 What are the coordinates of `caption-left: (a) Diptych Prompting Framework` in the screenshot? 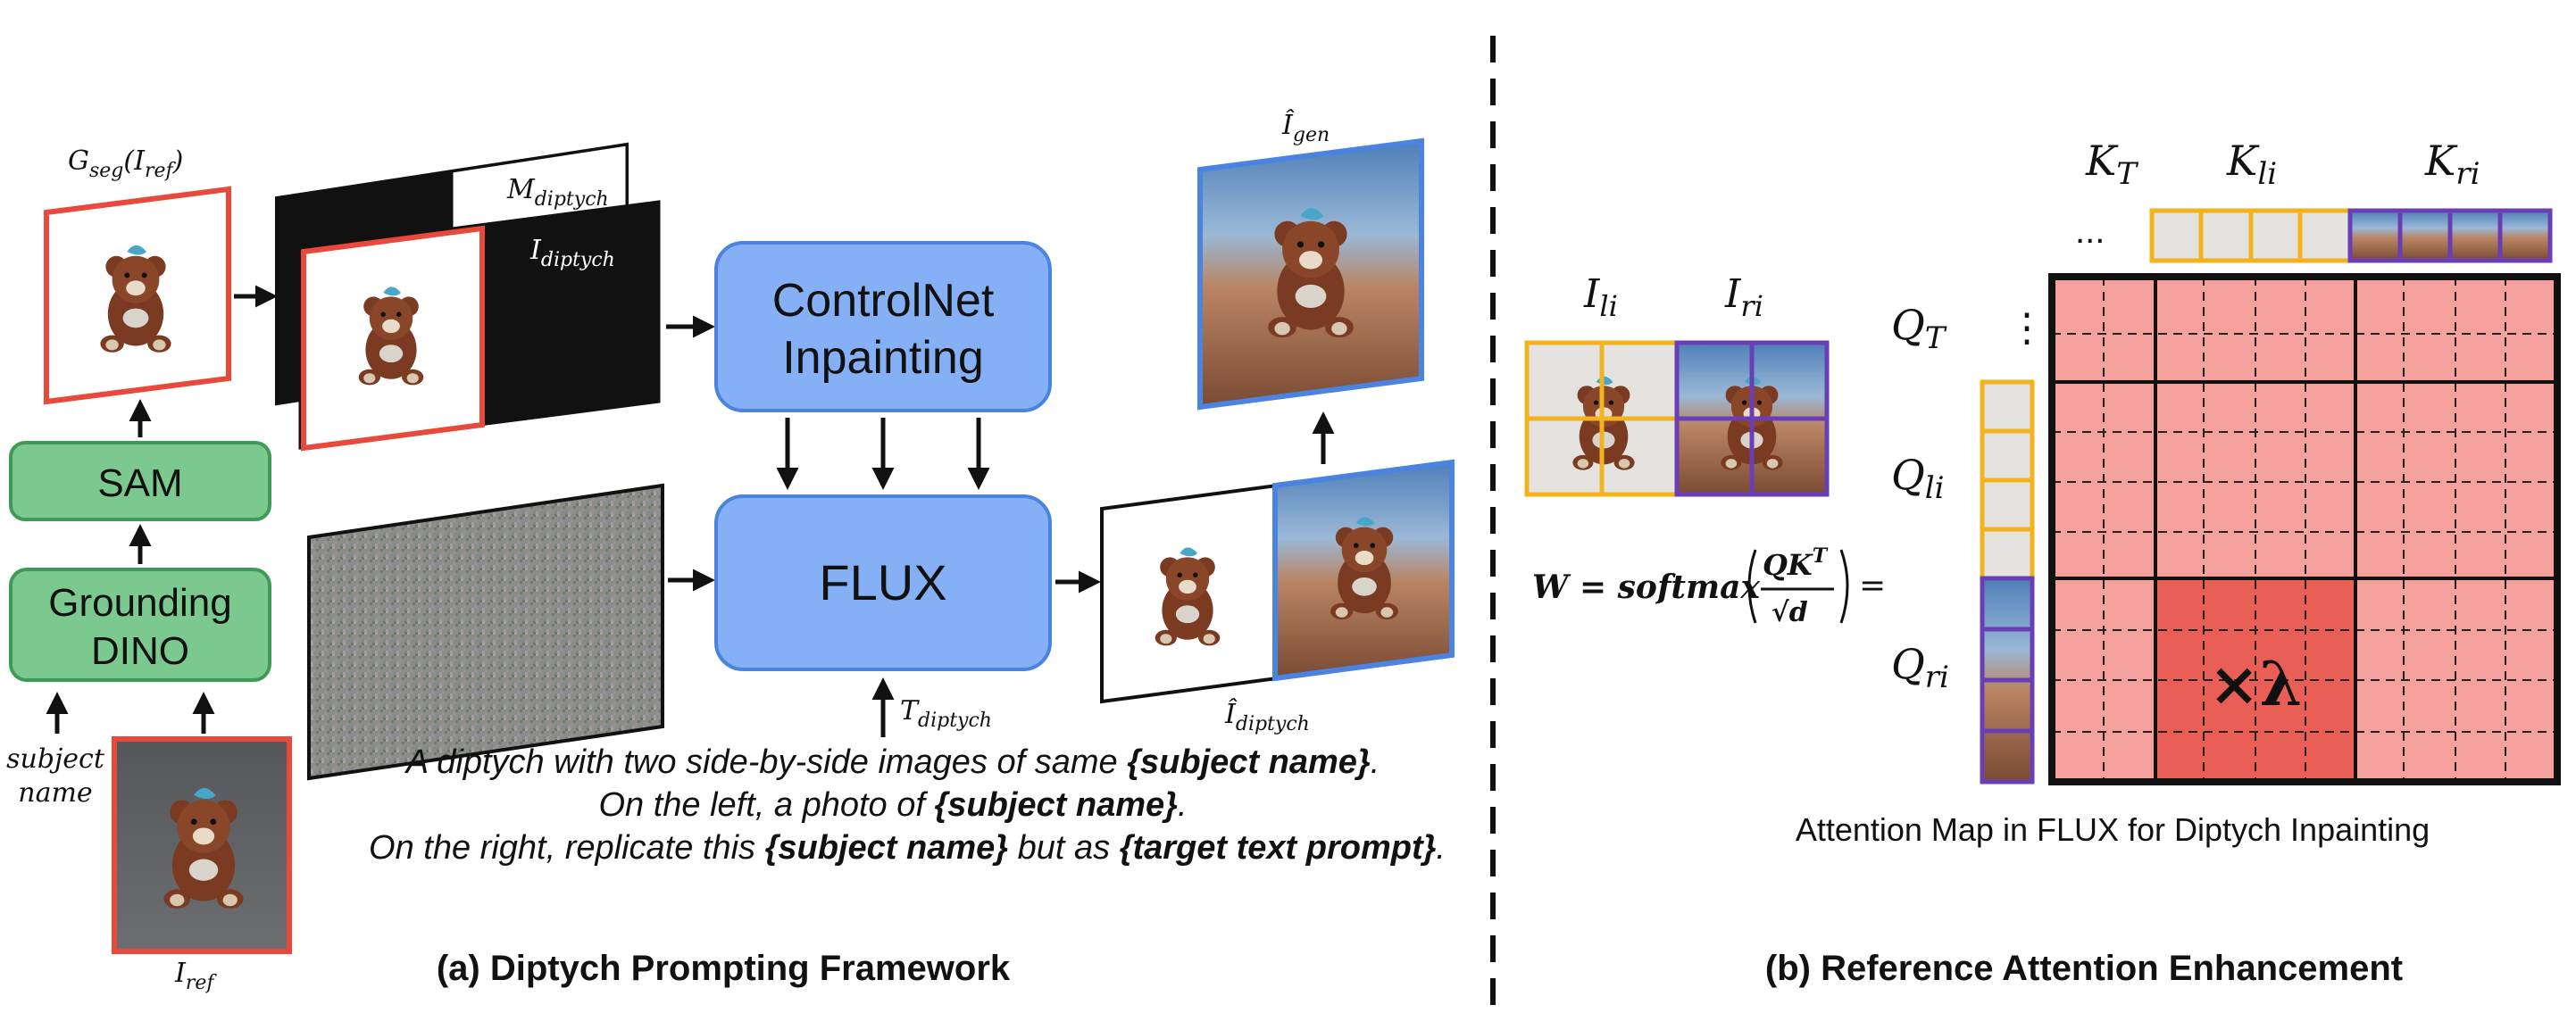 It's located at (724, 968).